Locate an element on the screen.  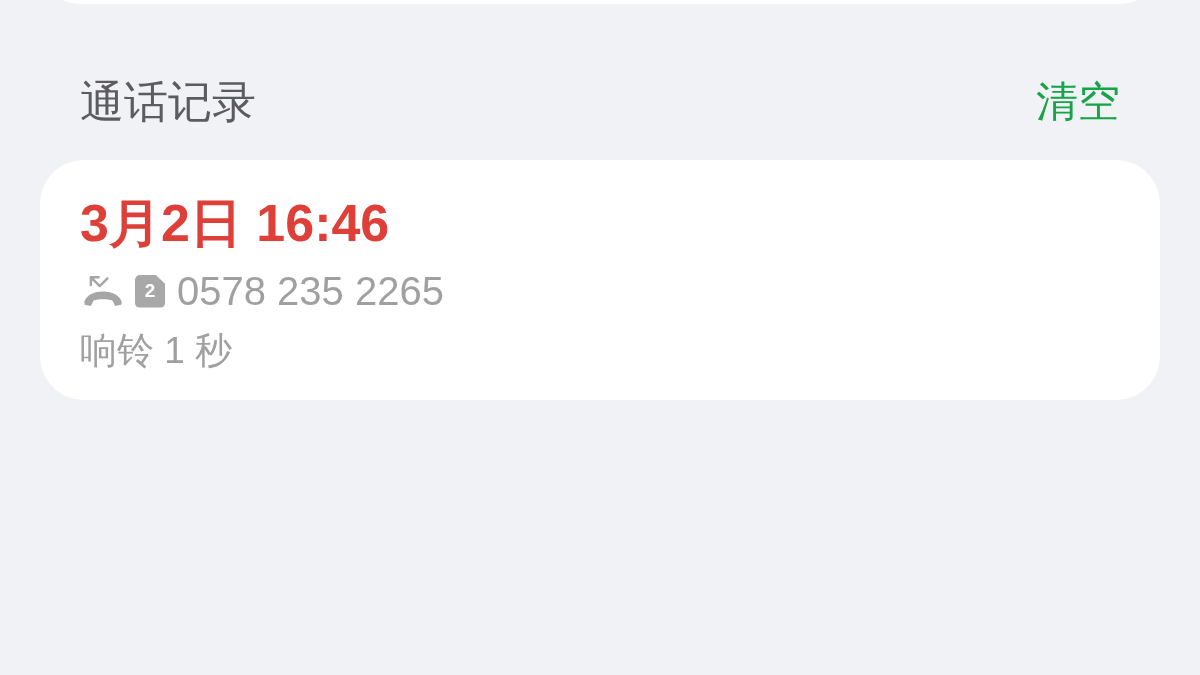
phone-number: 0578 235 2265 is located at coordinates (310, 291).